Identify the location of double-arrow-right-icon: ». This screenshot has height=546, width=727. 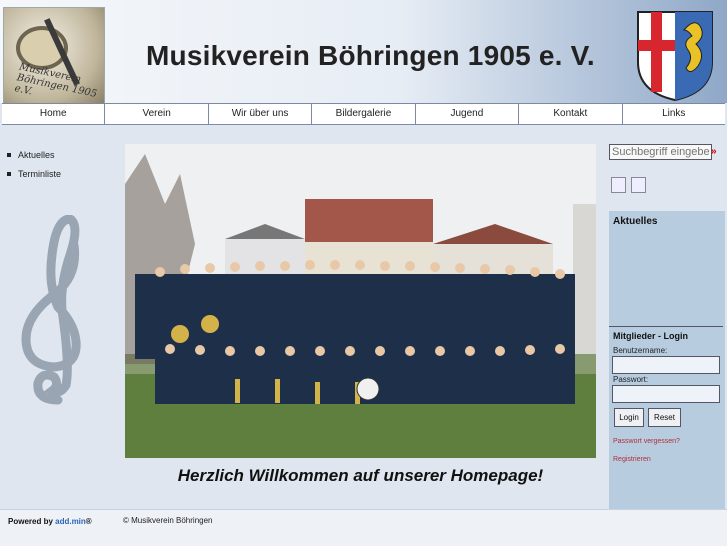
(714, 151).